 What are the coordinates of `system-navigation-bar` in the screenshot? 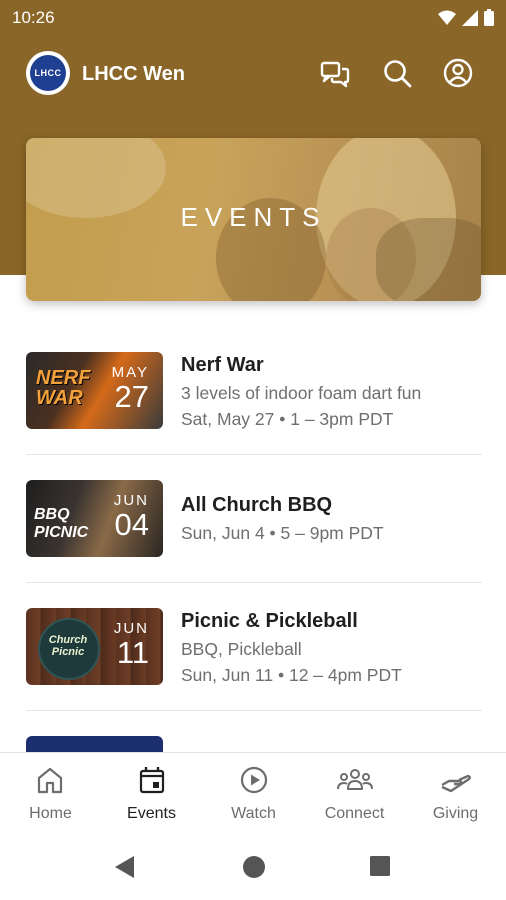 It's located at (253, 867).